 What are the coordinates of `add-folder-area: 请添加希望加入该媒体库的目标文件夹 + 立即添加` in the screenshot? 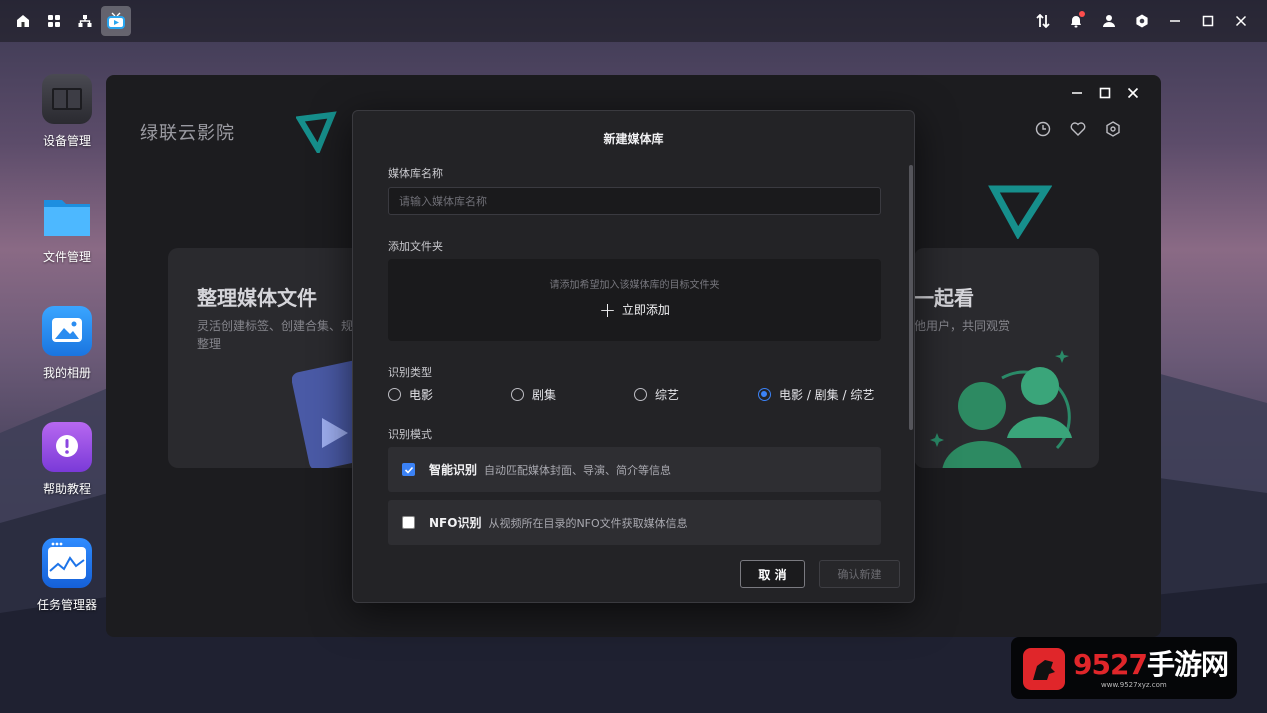 It's located at (634, 300).